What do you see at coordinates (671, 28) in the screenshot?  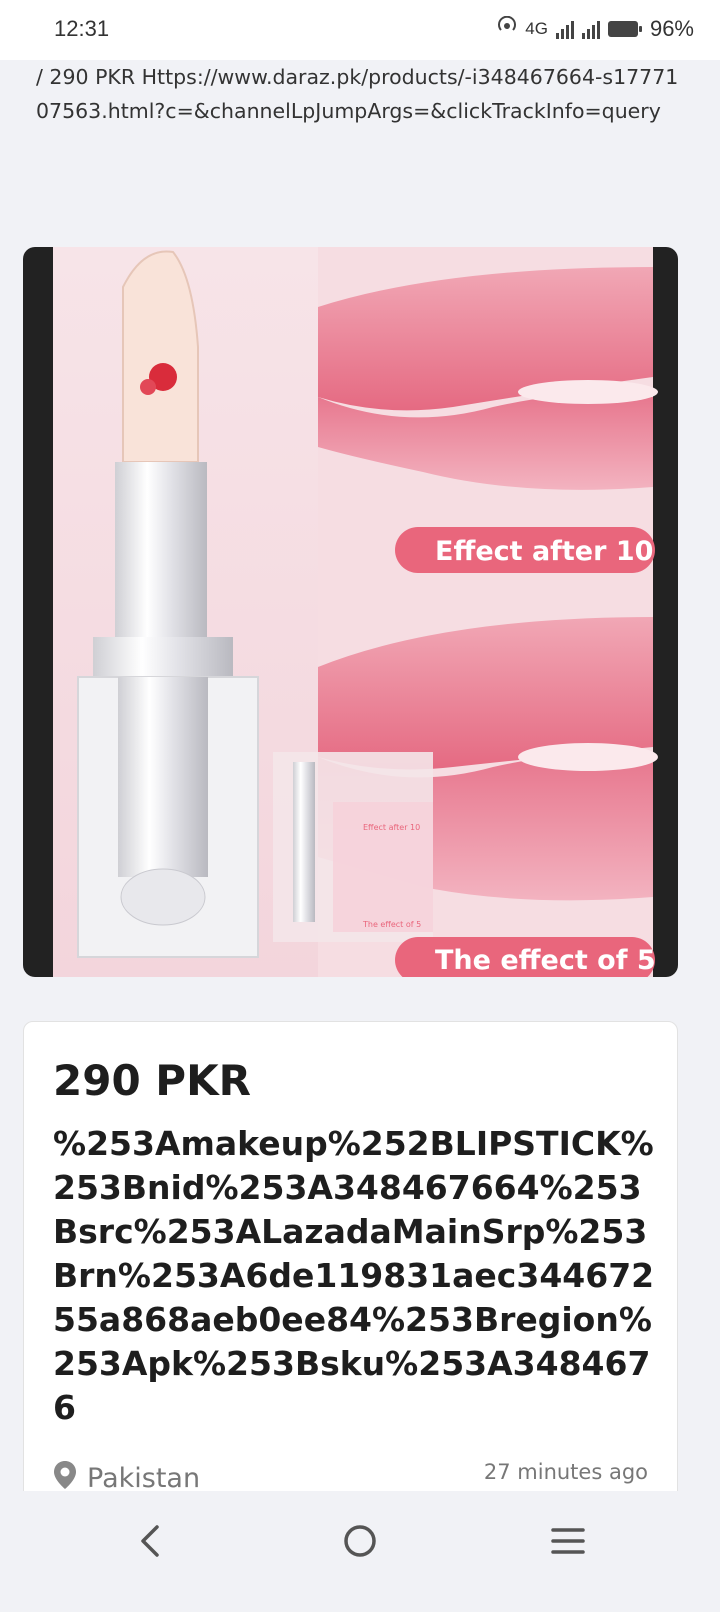 I see `battery-percent: 96%` at bounding box center [671, 28].